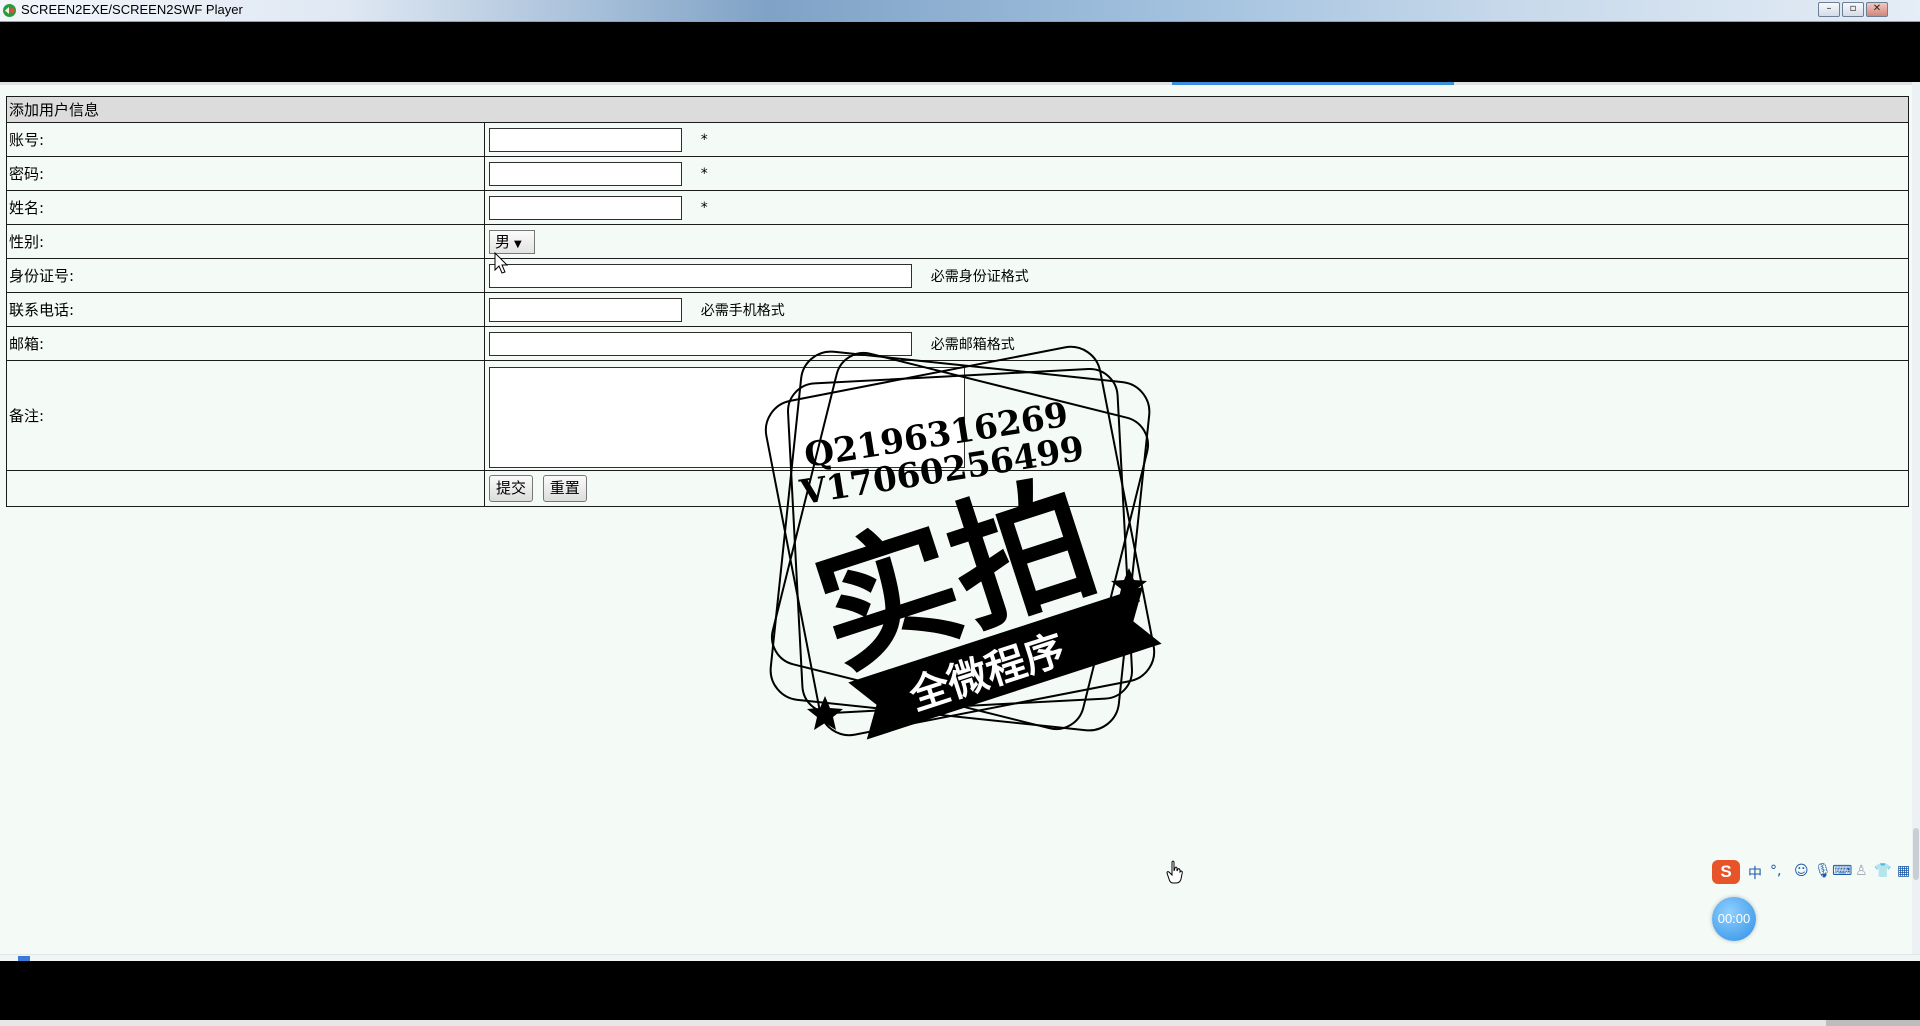 The height and width of the screenshot is (1026, 1920). Describe the element at coordinates (1726, 872) in the screenshot. I see `sogou-logo-icon: S` at that location.